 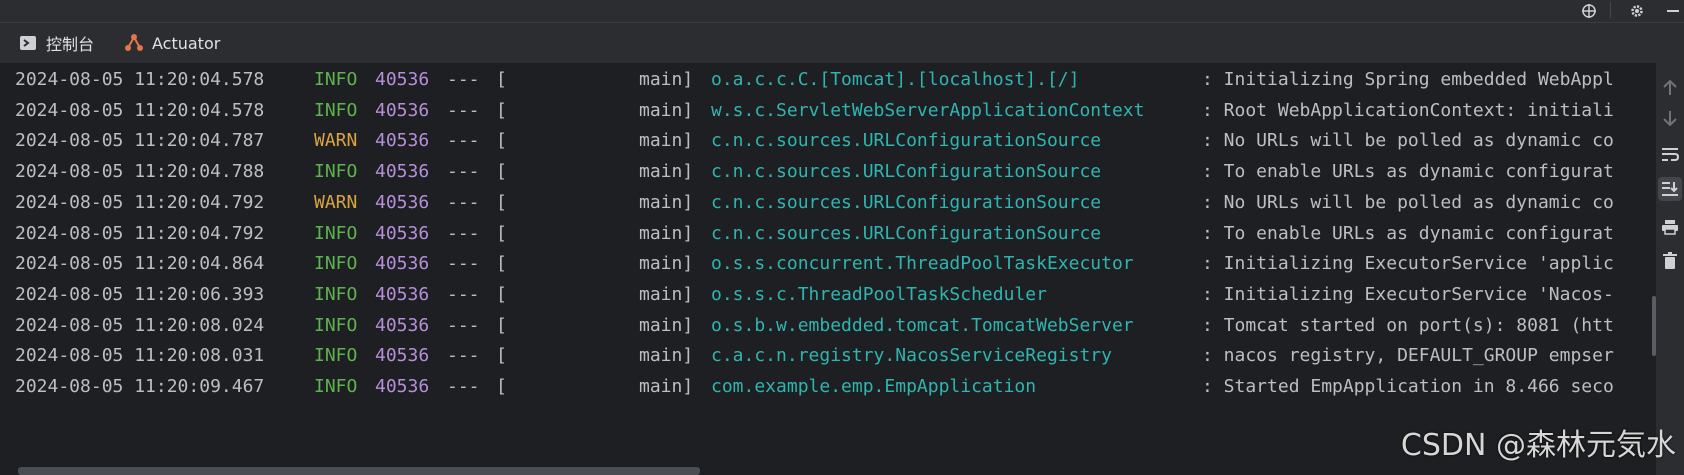 What do you see at coordinates (873, 386) in the screenshot?
I see `log-logger: com.example.emp.EmpApplication` at bounding box center [873, 386].